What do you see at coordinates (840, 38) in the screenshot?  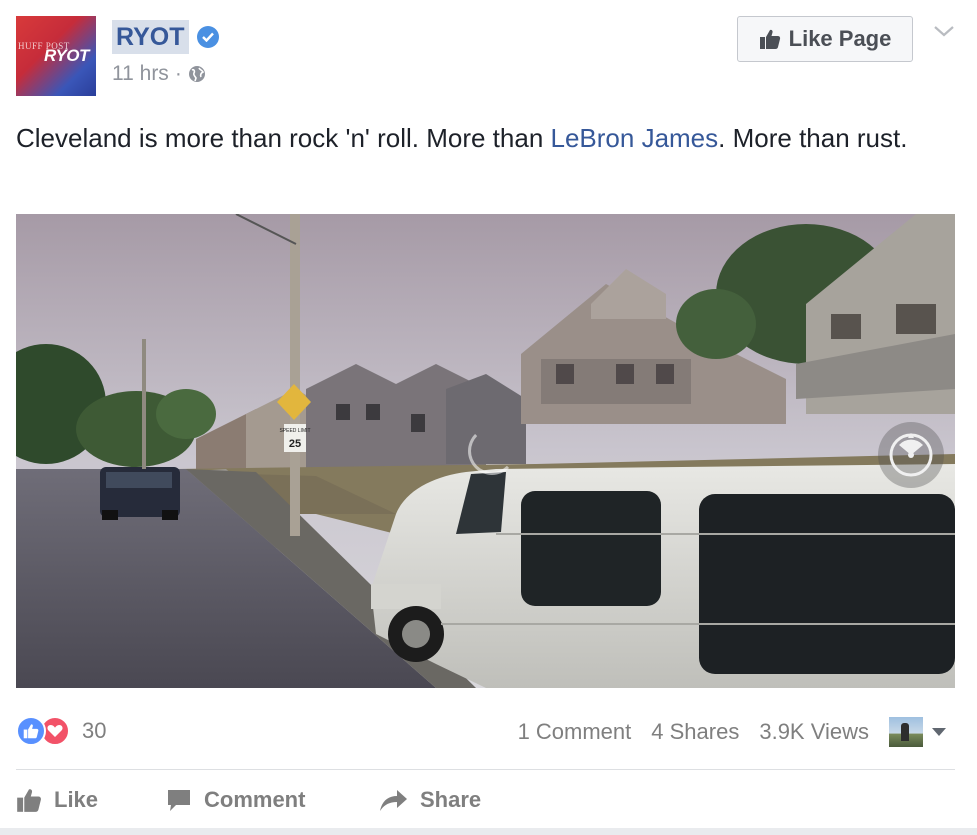 I see `like-page-label: Like Page` at bounding box center [840, 38].